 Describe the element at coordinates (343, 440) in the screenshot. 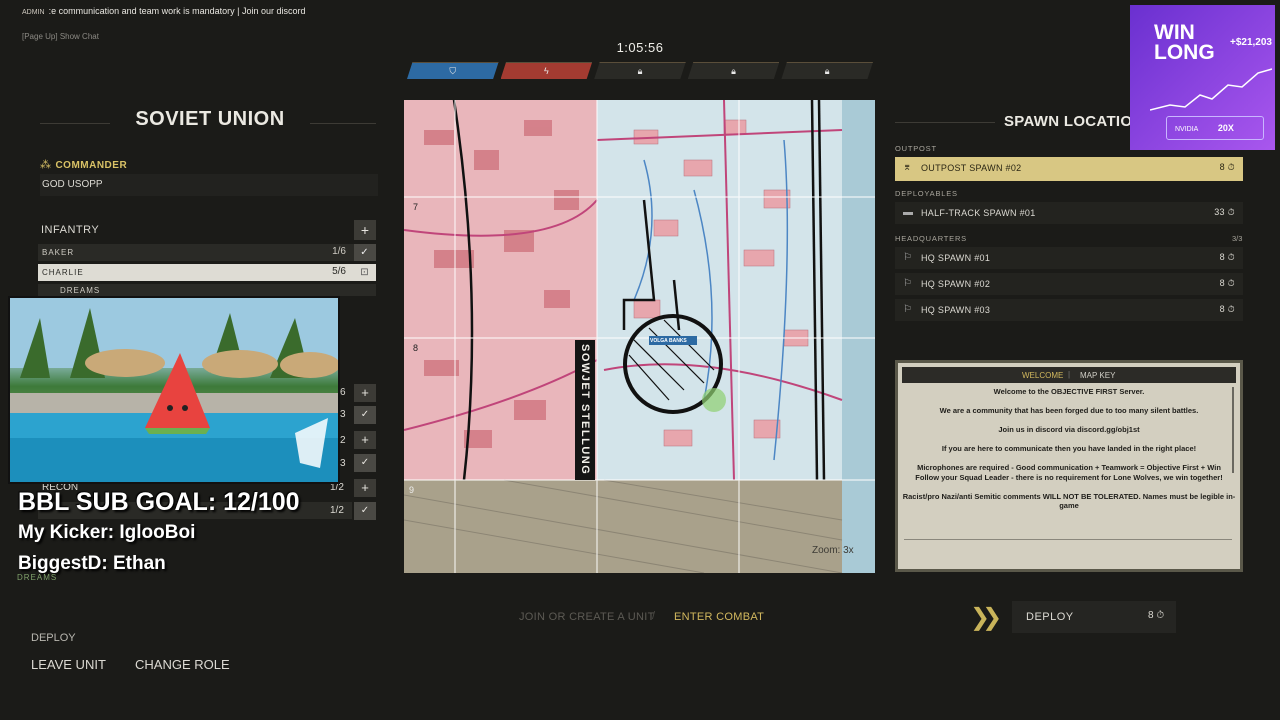

I see `unit-count: 2` at that location.